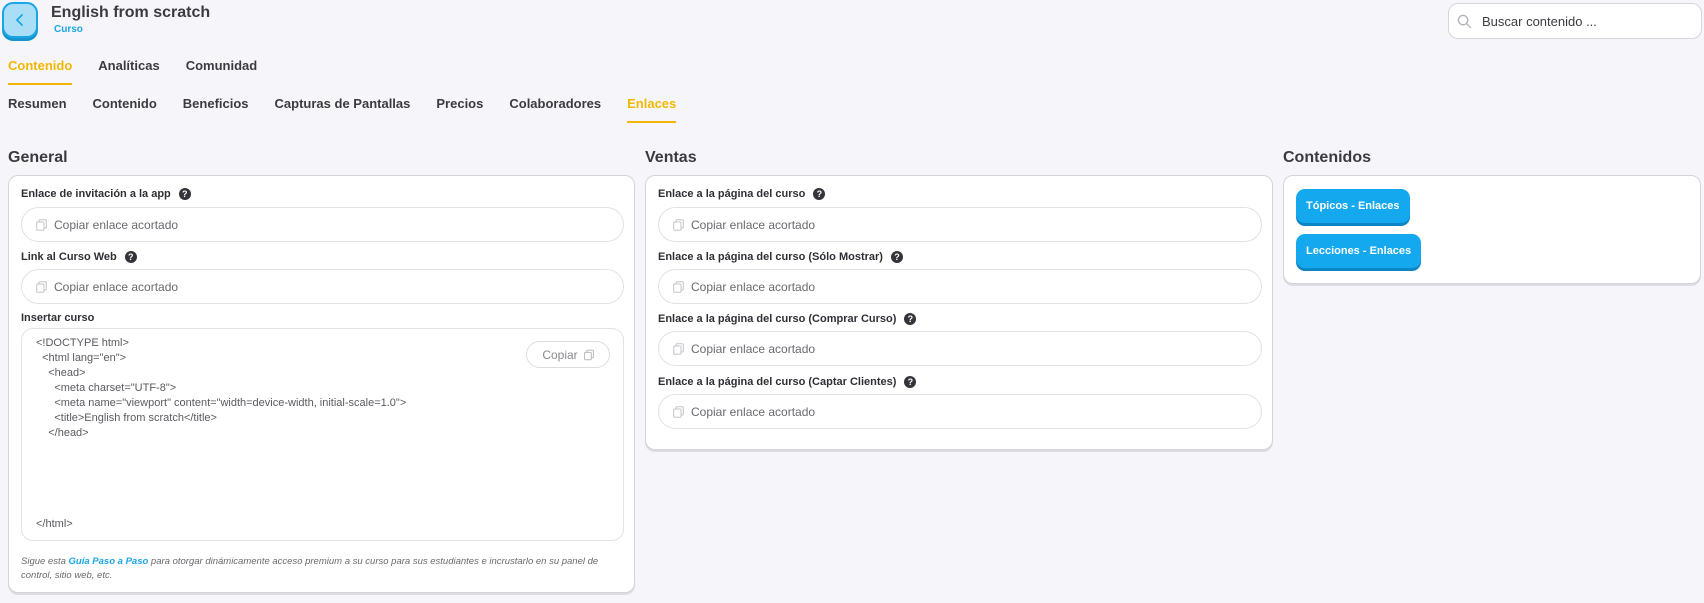 This screenshot has height=603, width=1704. Describe the element at coordinates (58, 318) in the screenshot. I see `embed-label: Insertar curso` at that location.